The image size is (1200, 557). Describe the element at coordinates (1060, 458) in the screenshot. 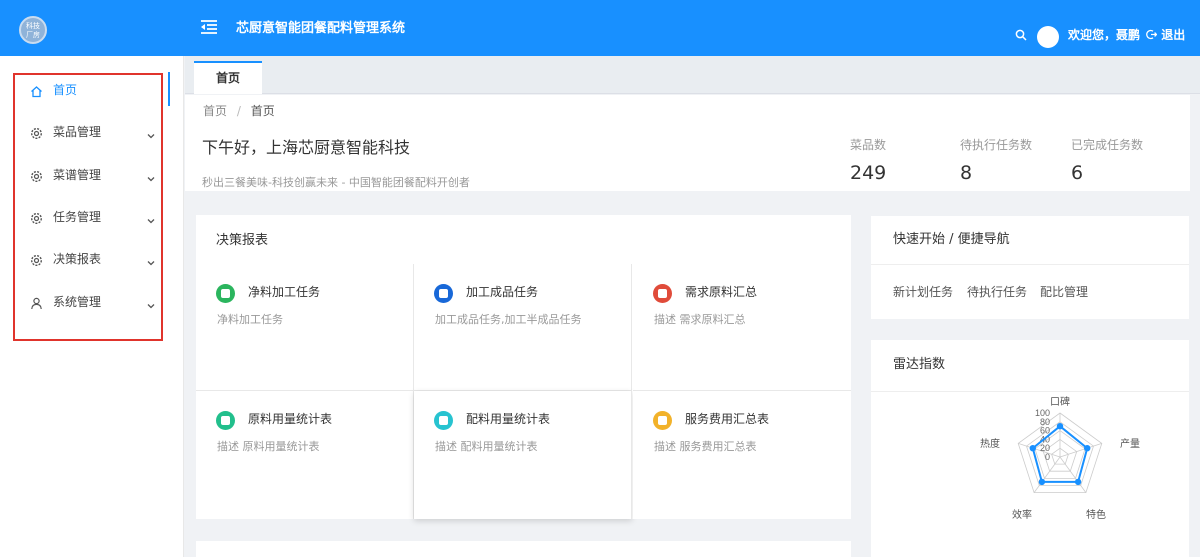

I see `radar-chart: 100806040200口碑产量特色效率热度` at that location.